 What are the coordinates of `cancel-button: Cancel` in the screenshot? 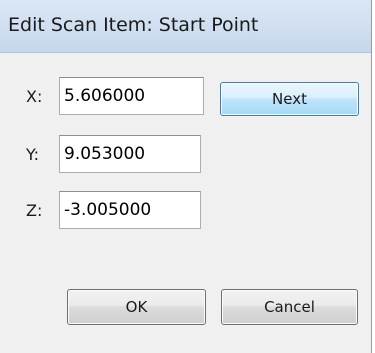 It's located at (289, 307).